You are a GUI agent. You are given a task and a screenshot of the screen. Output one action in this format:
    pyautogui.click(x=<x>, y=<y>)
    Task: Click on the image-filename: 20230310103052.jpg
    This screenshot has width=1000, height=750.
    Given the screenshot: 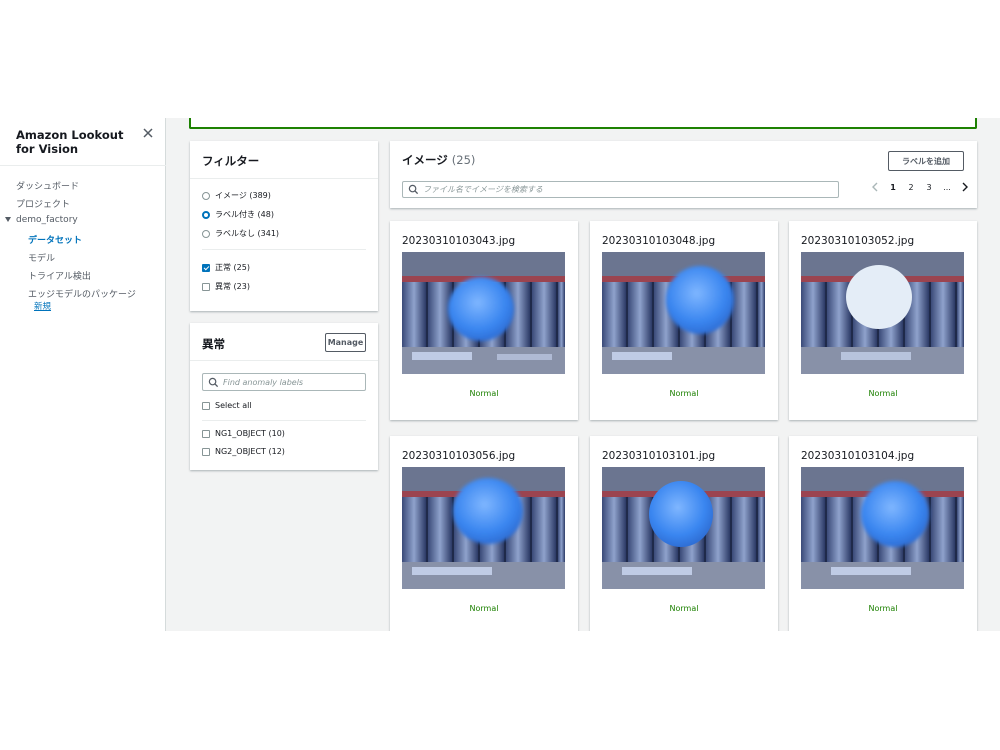 What is the action you would take?
    pyautogui.click(x=858, y=241)
    